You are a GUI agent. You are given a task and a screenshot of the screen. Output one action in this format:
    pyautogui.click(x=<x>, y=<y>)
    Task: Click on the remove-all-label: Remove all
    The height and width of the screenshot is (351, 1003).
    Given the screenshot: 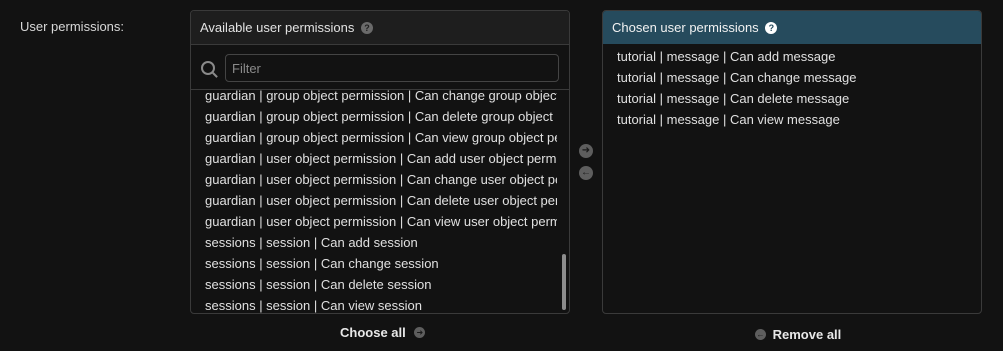 What is the action you would take?
    pyautogui.click(x=807, y=334)
    